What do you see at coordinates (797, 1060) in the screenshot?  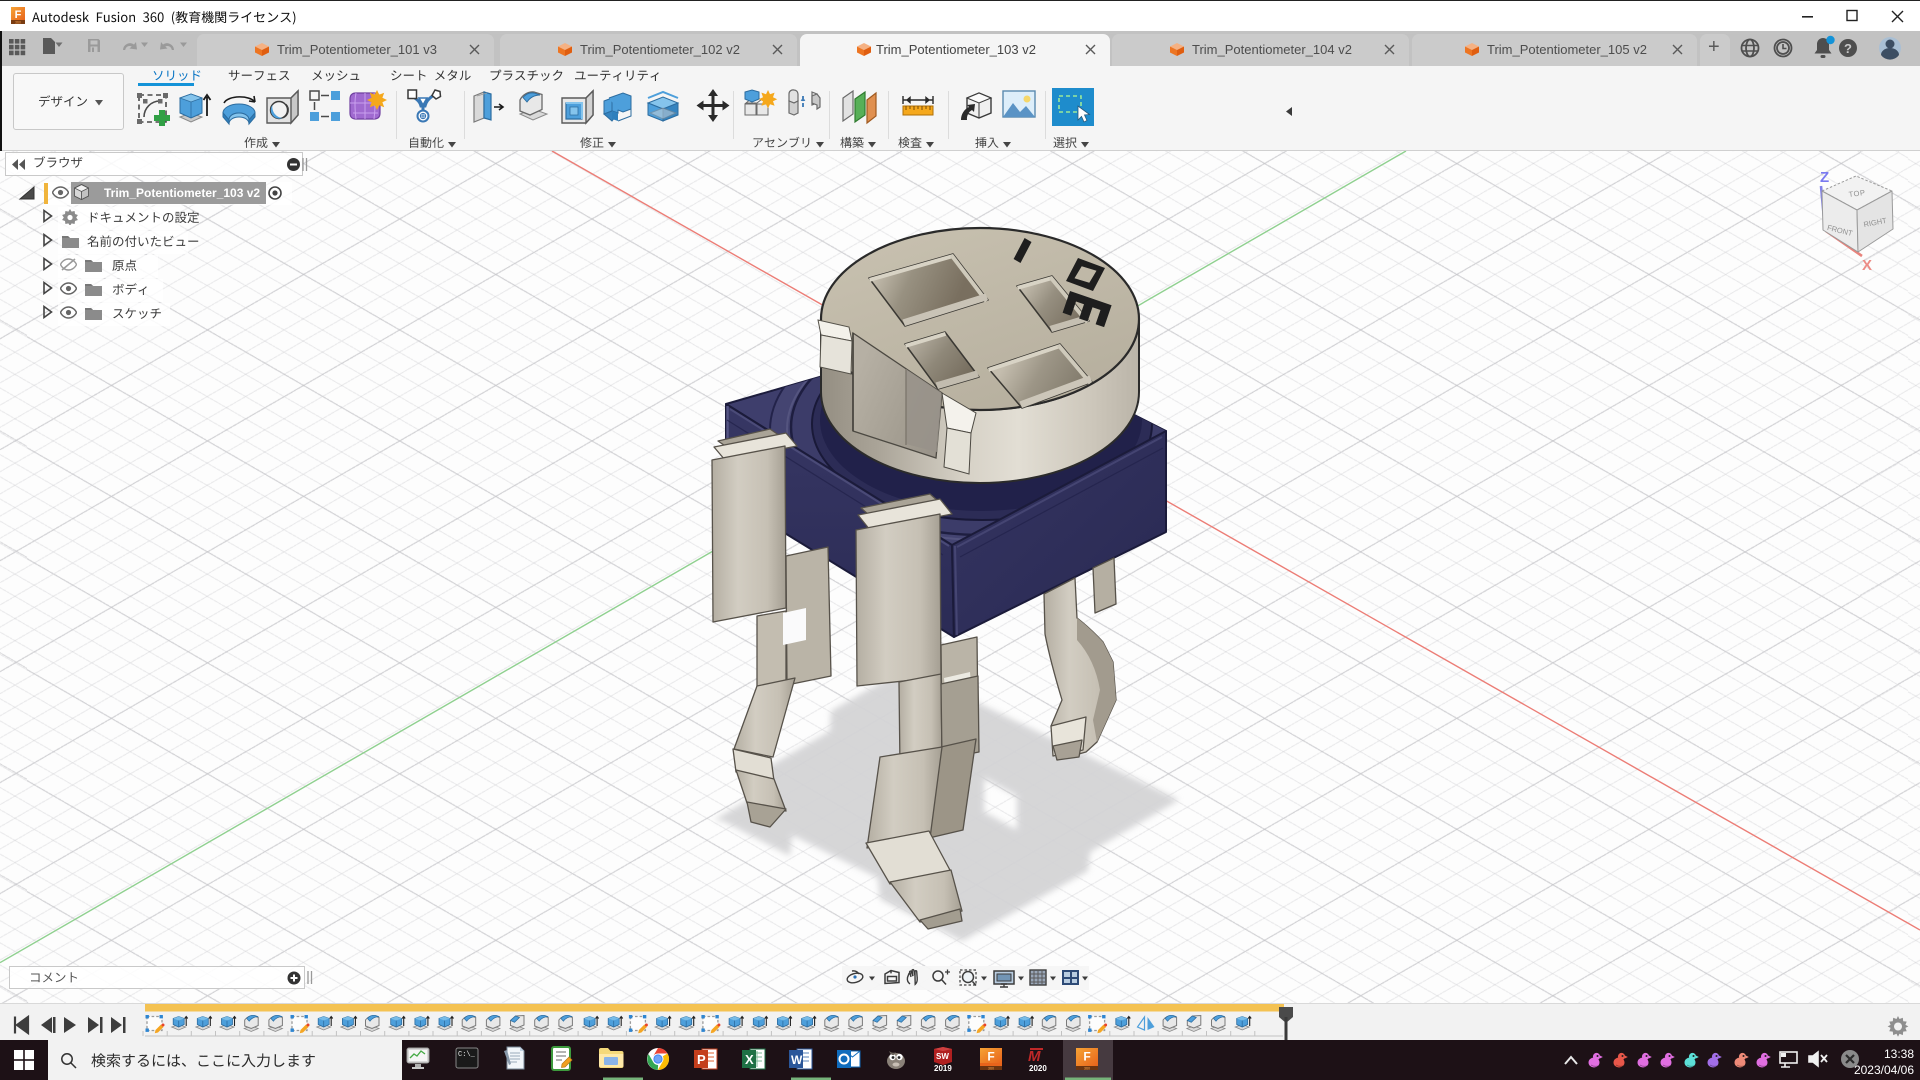 I see `svg-text: W` at bounding box center [797, 1060].